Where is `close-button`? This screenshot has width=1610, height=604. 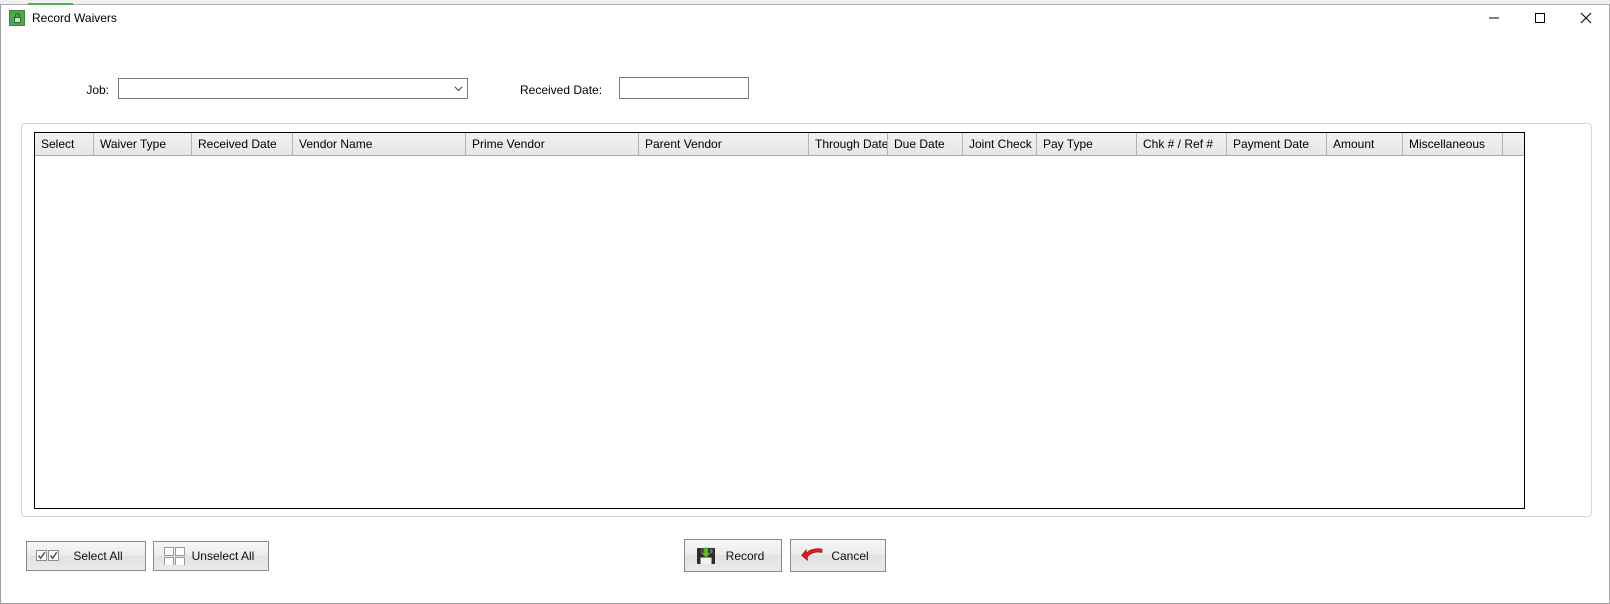
close-button is located at coordinates (1586, 18).